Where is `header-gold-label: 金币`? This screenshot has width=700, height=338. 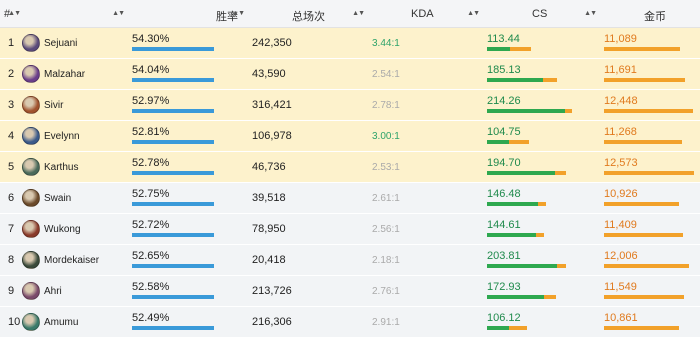
header-gold-label: 金币 is located at coordinates (655, 17).